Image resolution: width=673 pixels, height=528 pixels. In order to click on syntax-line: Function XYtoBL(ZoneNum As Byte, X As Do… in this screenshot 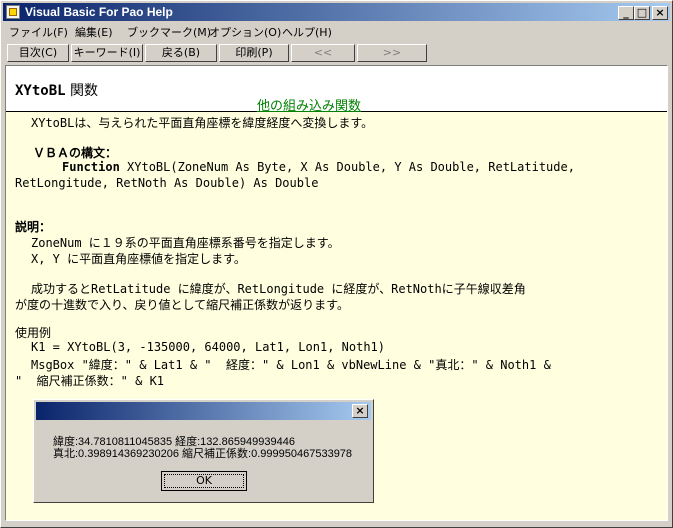, I will do `click(318, 167)`.